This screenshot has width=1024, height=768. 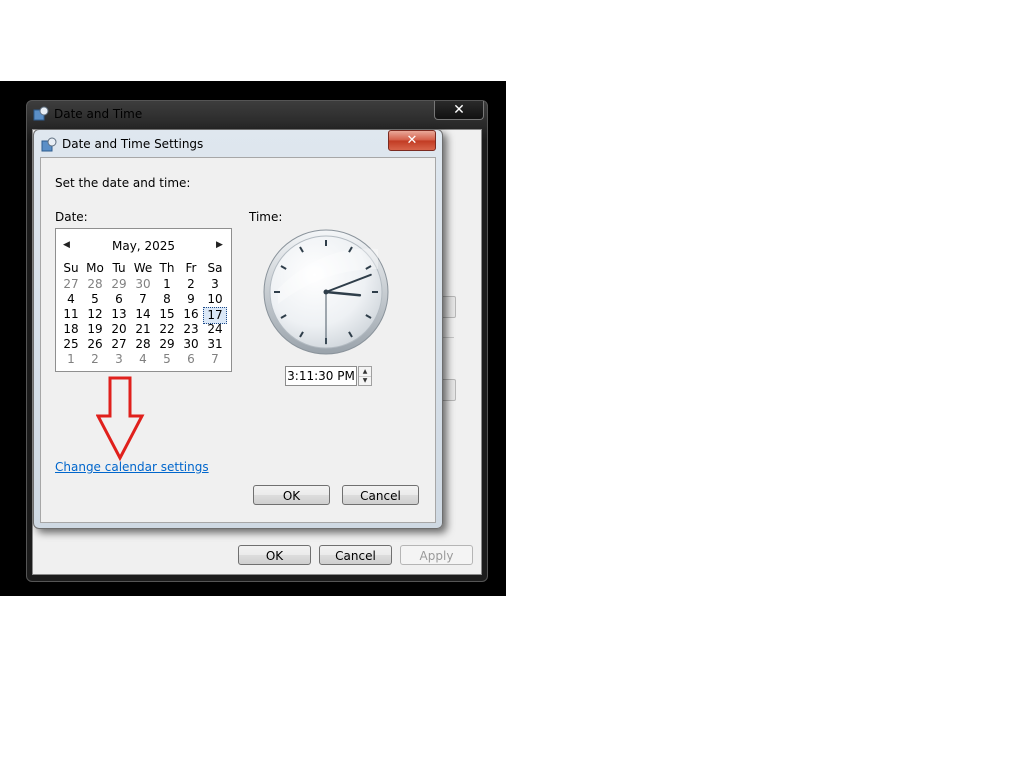 I want to click on calendar-day: 19, so click(x=95, y=329).